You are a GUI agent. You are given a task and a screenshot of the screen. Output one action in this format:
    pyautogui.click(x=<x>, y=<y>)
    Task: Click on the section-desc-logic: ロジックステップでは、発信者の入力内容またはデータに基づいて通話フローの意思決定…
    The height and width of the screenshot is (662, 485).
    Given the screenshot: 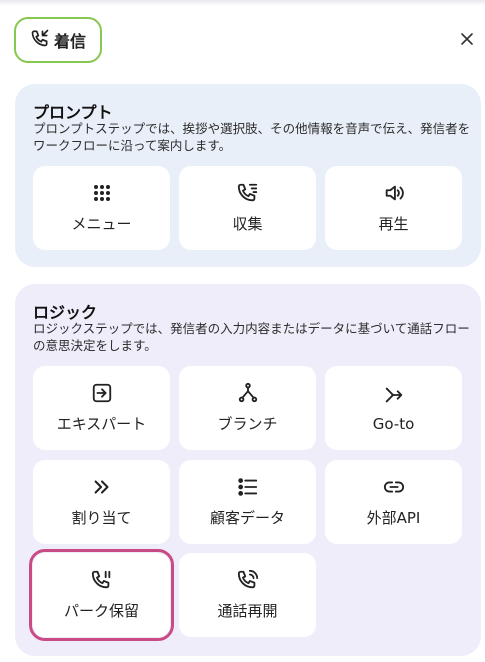 What is the action you would take?
    pyautogui.click(x=251, y=337)
    